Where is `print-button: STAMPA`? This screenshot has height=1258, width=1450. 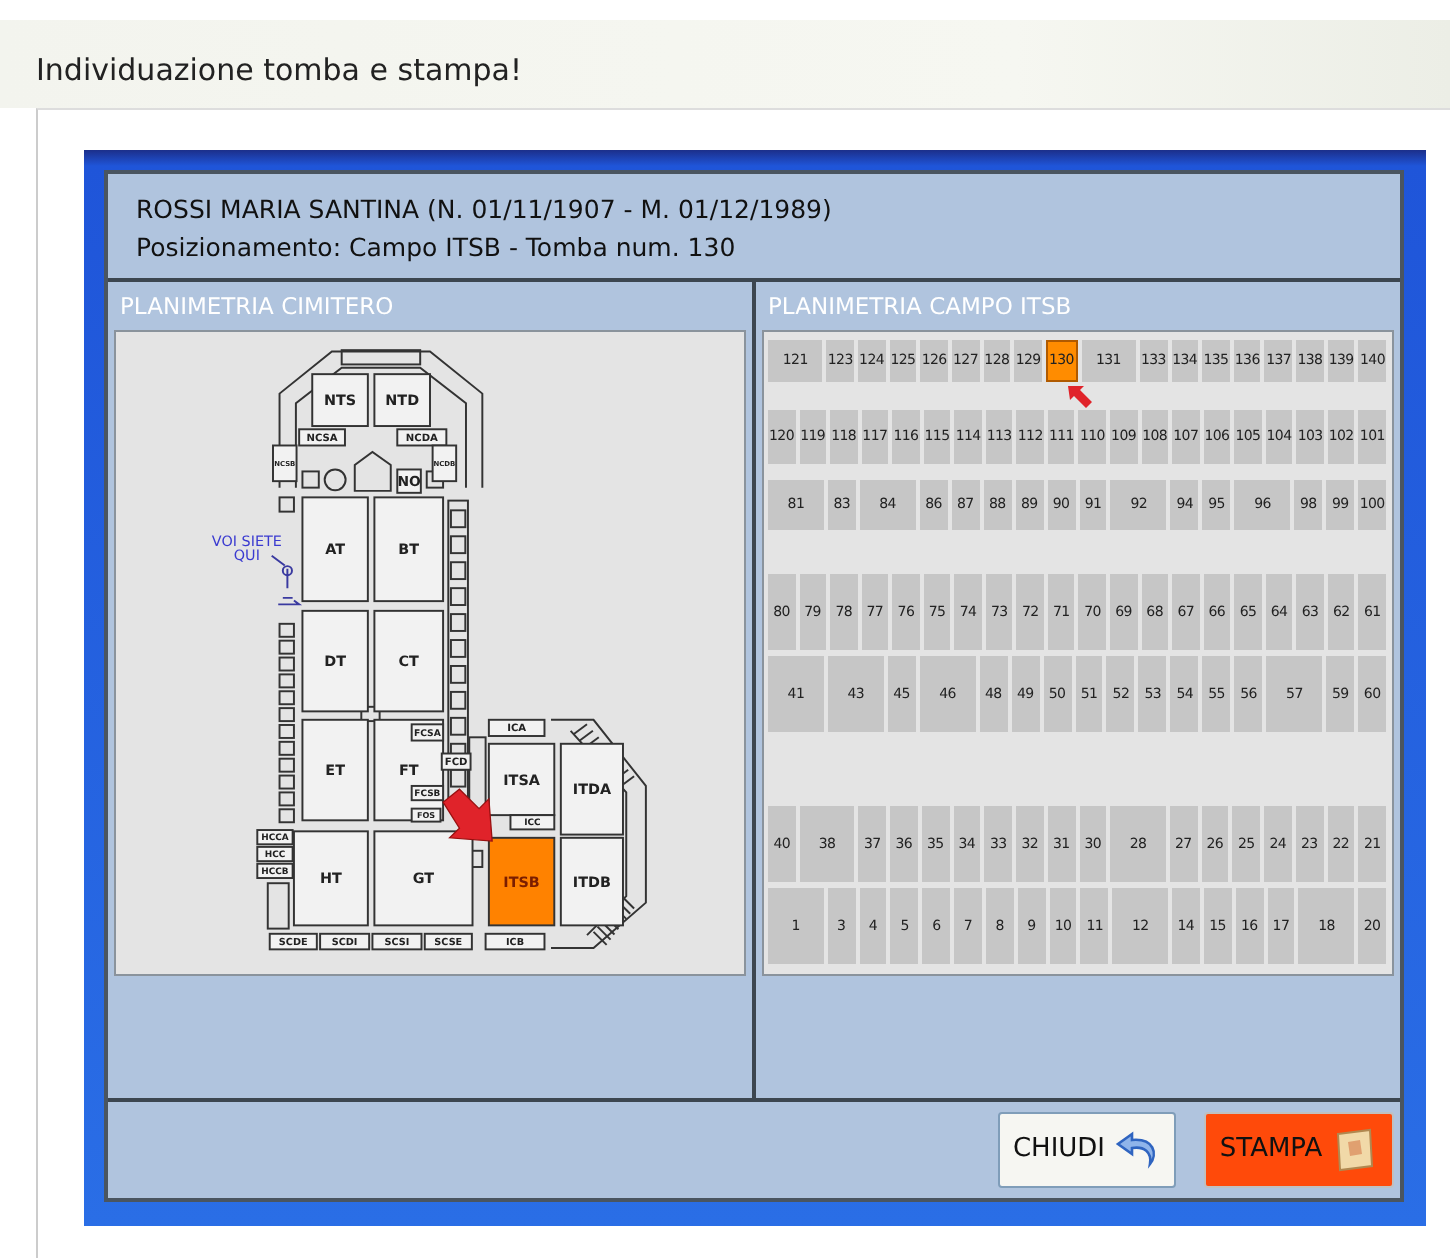
print-button: STAMPA is located at coordinates (1299, 1150).